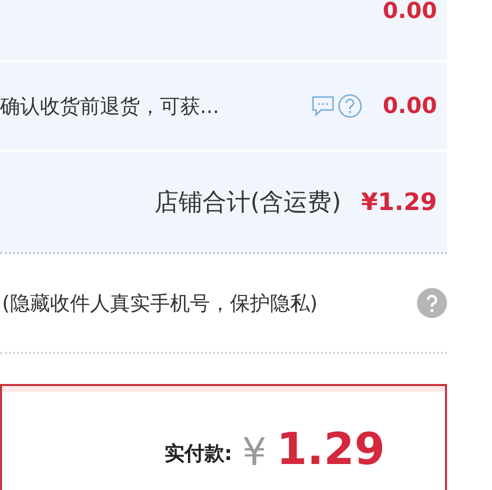 The width and height of the screenshot is (492, 490). What do you see at coordinates (330, 450) in the screenshot?
I see `payment-amount: 1.29` at bounding box center [330, 450].